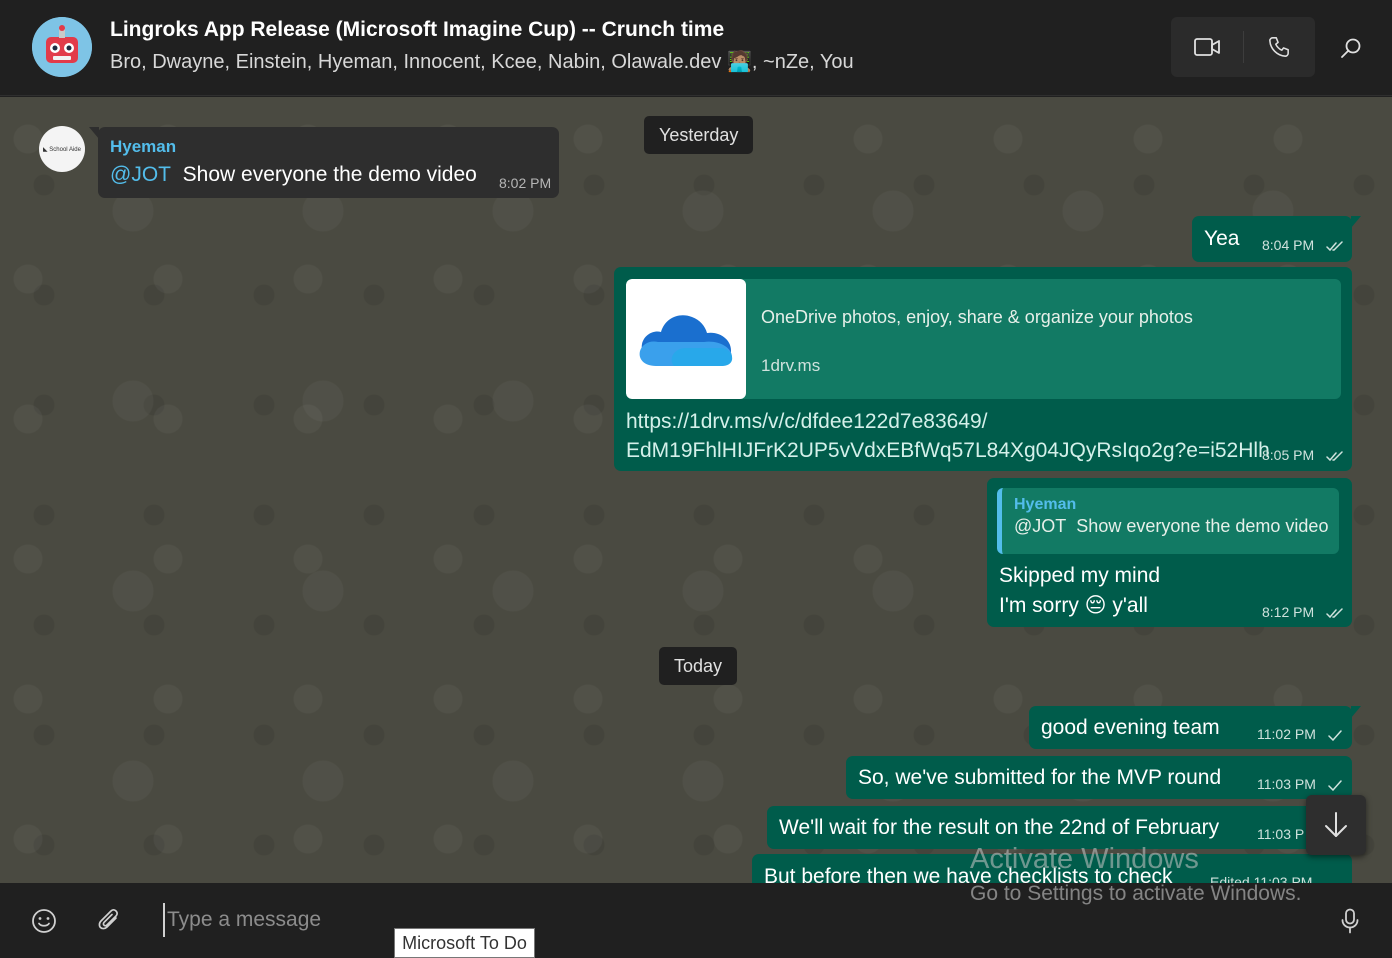  What do you see at coordinates (802, 62) in the screenshot?
I see `members-text-end: , ~nZe, You` at bounding box center [802, 62].